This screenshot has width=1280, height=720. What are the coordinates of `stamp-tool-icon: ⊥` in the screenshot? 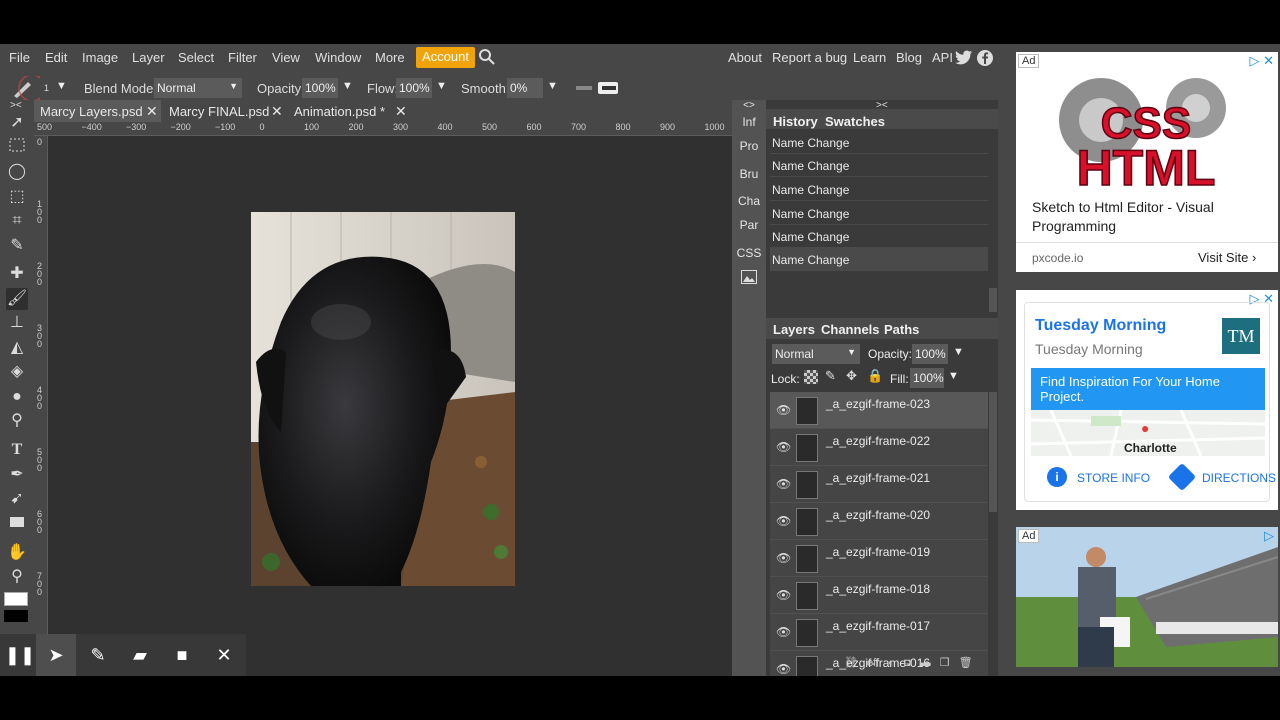 It's located at (17, 323).